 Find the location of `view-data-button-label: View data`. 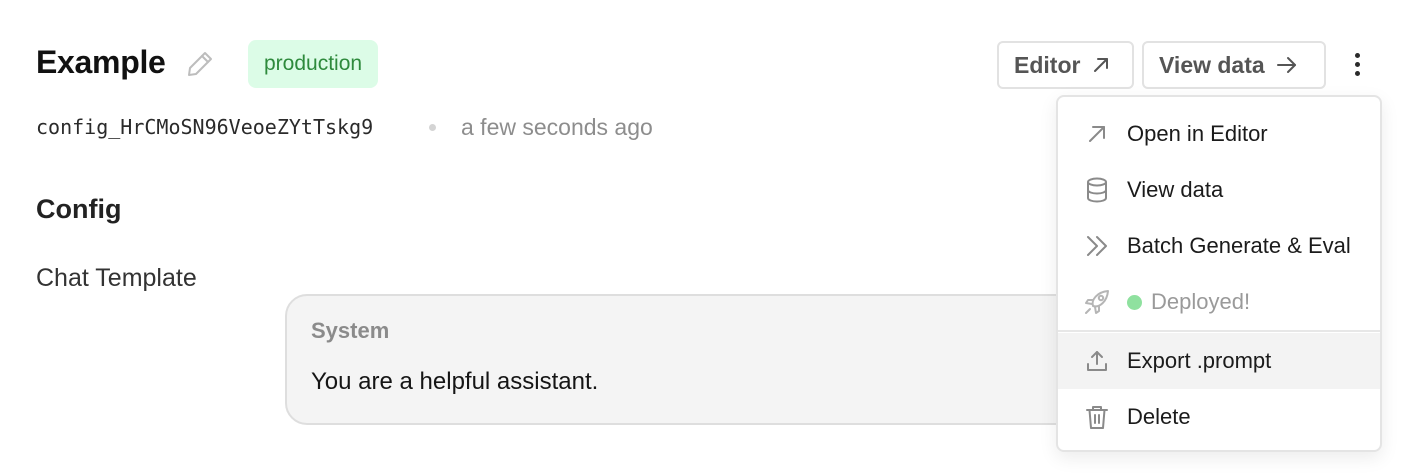

view-data-button-label: View data is located at coordinates (1212, 64).